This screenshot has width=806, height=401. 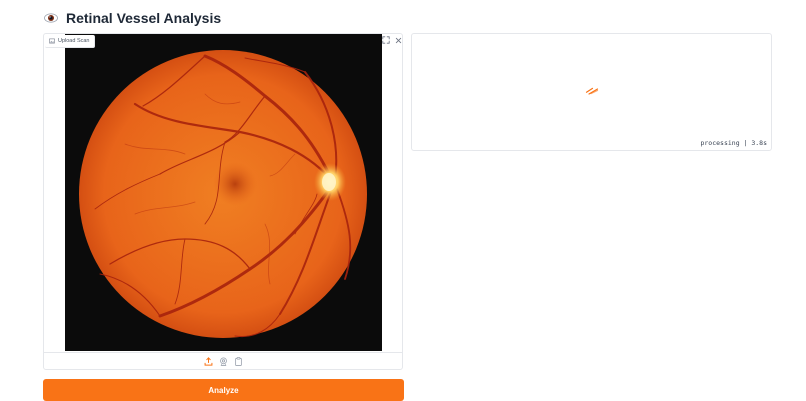 I want to click on image-icon, so click(x=52, y=41).